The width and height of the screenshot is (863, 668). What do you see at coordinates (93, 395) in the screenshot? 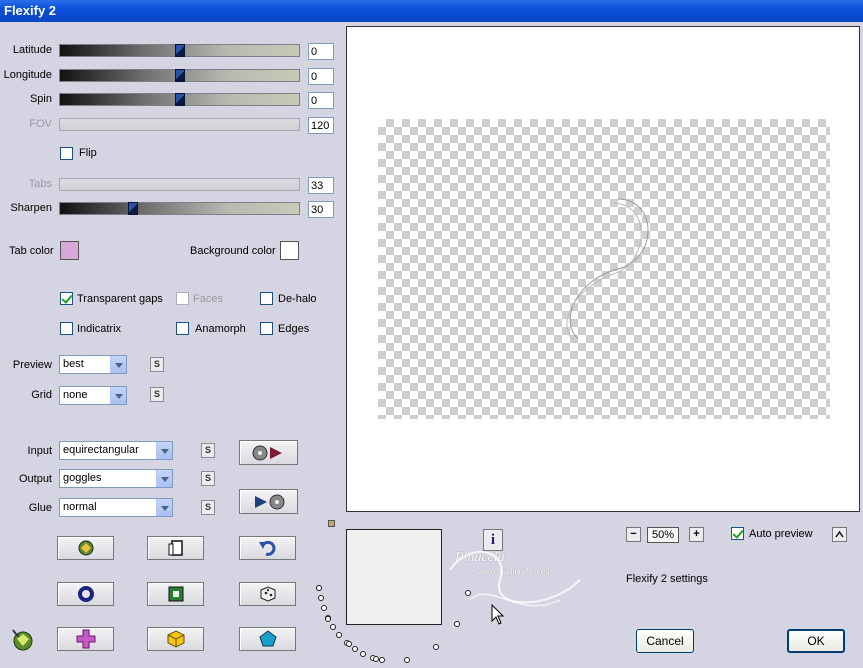
I see `grid-select: none` at bounding box center [93, 395].